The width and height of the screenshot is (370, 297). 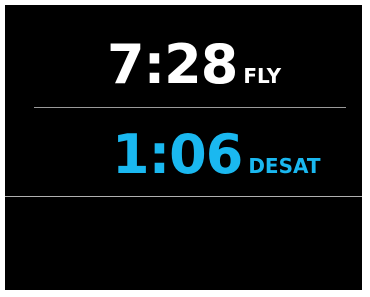 I want to click on no-fly-time-label: FLY, so click(x=262, y=76).